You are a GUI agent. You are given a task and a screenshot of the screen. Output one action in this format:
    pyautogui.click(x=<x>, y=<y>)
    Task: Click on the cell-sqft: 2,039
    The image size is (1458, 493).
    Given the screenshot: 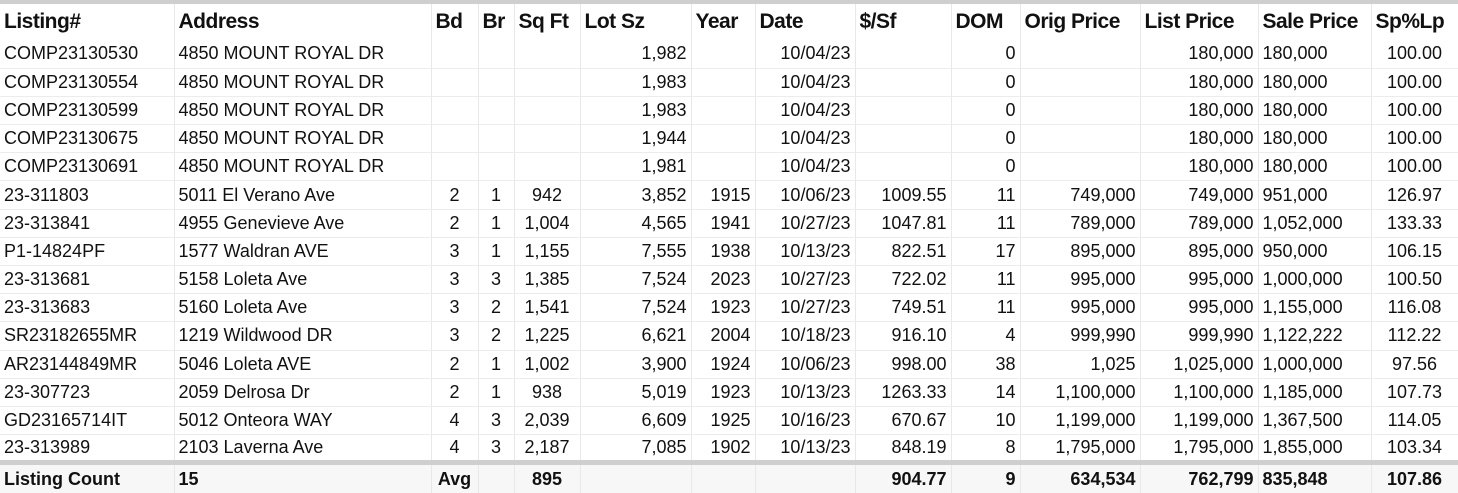 What is the action you would take?
    pyautogui.click(x=547, y=421)
    